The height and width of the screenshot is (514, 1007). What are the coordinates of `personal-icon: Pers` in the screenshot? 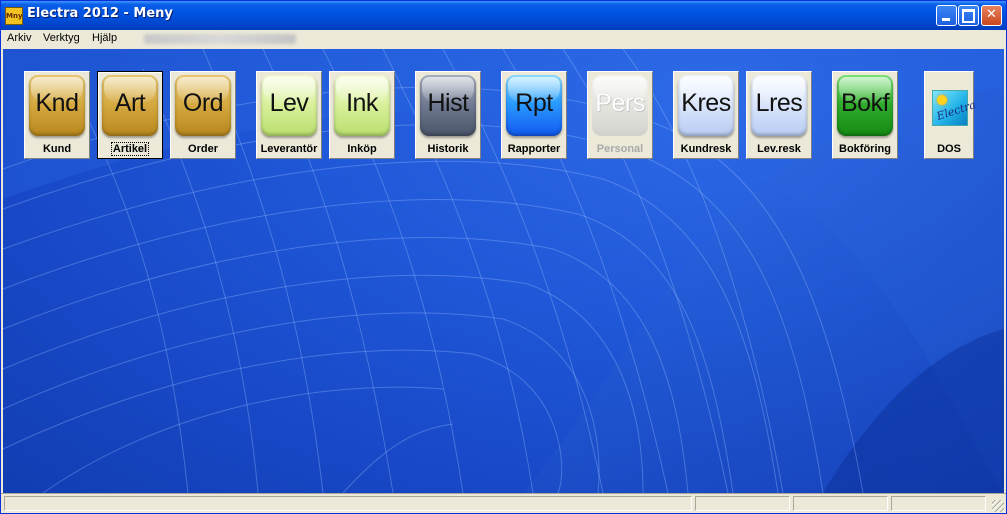 It's located at (620, 105).